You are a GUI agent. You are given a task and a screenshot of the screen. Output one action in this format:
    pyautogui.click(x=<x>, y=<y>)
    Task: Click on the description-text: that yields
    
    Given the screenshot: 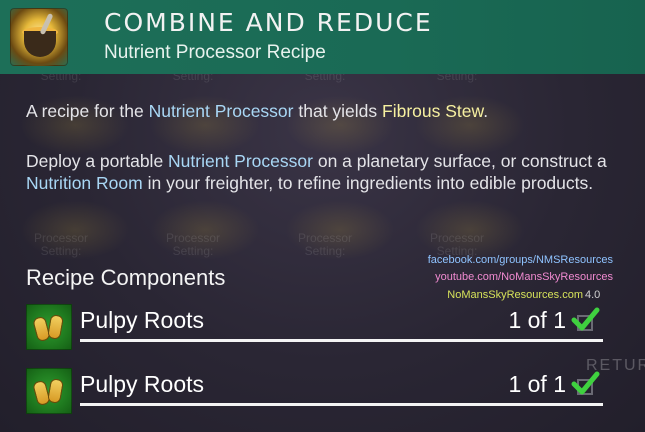 What is the action you would take?
    pyautogui.click(x=338, y=111)
    